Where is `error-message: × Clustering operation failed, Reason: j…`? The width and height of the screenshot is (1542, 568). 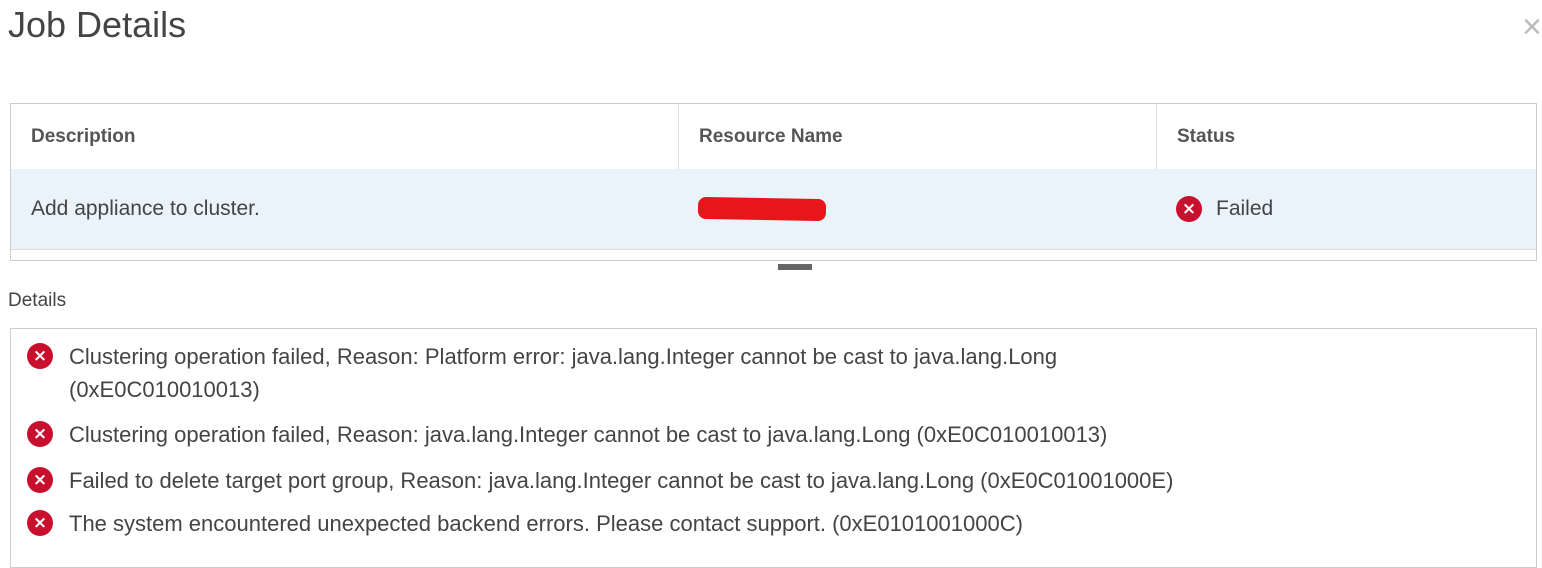 error-message: × Clustering operation failed, Reason: j… is located at coordinates (748, 434).